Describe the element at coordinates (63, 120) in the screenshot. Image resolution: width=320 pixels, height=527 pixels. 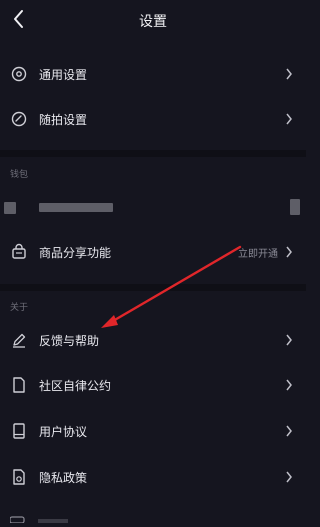
I see `settings-row-label: 随拍设置` at that location.